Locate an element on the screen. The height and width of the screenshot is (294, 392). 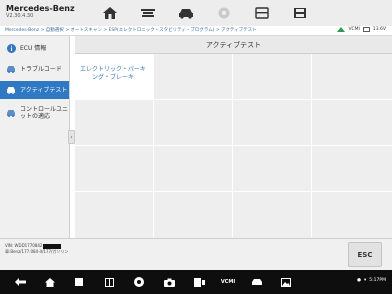
test-tile-epb: エレクトリック・パーキング・ブレーキ is located at coordinates (114, 76).